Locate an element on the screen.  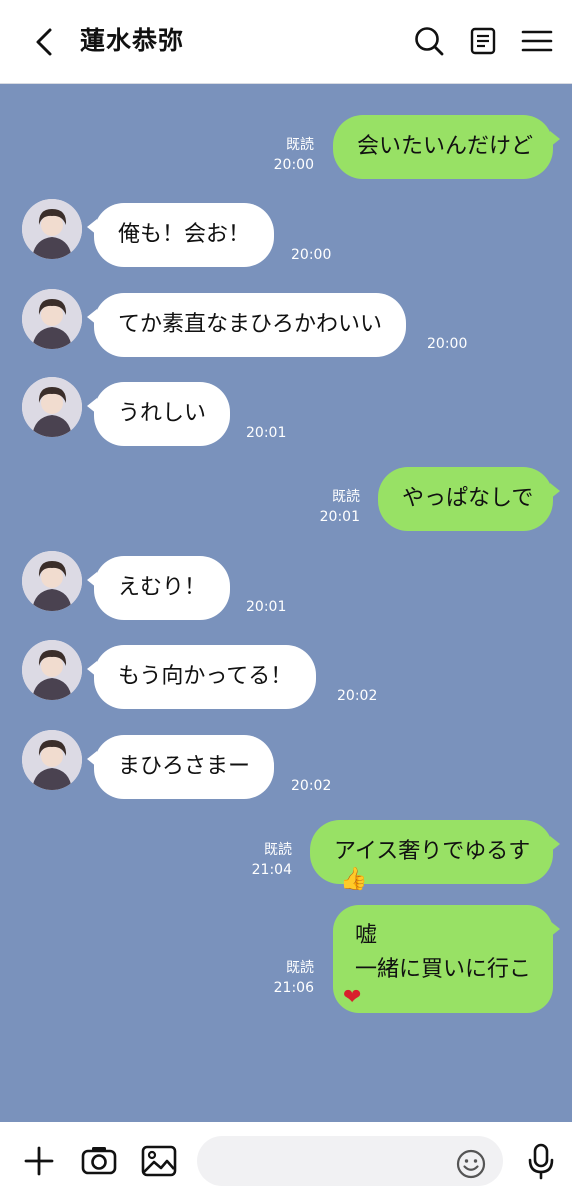
input-bar is located at coordinates (286, 1161).